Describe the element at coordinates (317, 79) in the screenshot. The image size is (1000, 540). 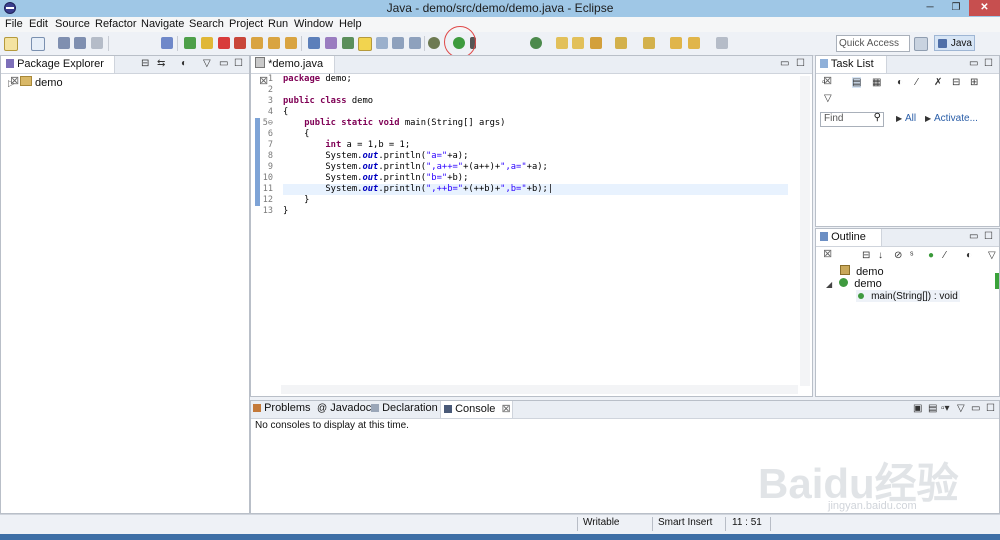
I see `code-line: package demo;` at that location.